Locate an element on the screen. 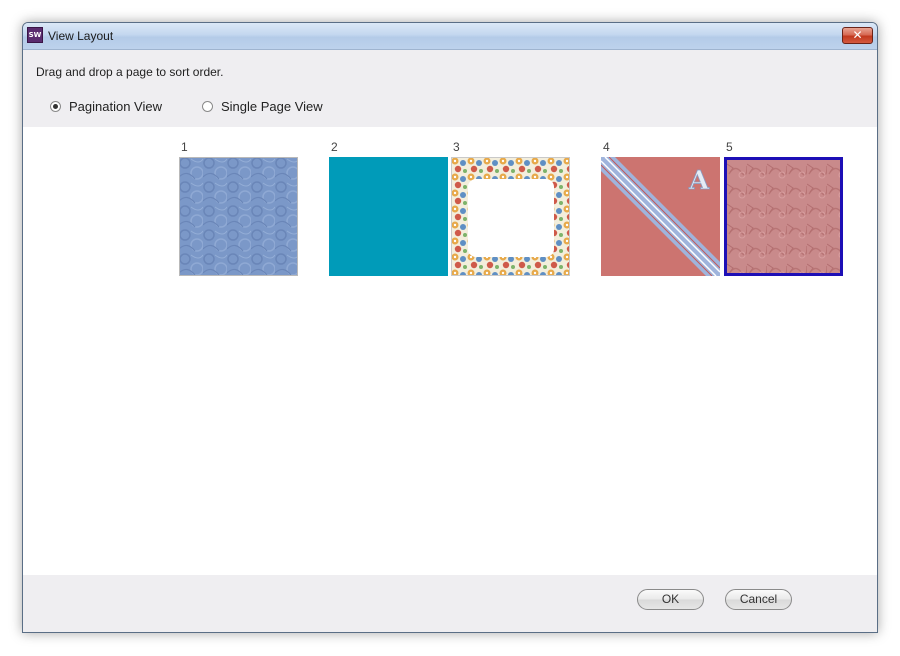 The image size is (900, 656). teal-solid-thumbnail is located at coordinates (388, 216).